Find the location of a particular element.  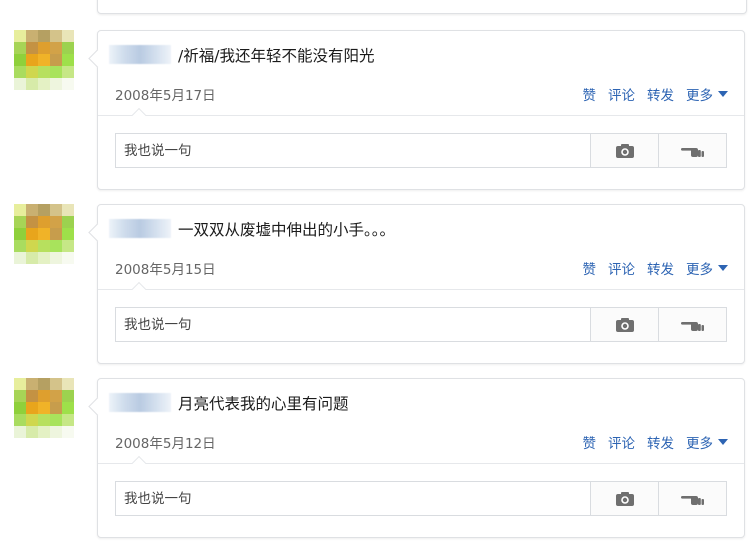

post-date: 2008年5月17日 is located at coordinates (165, 96).